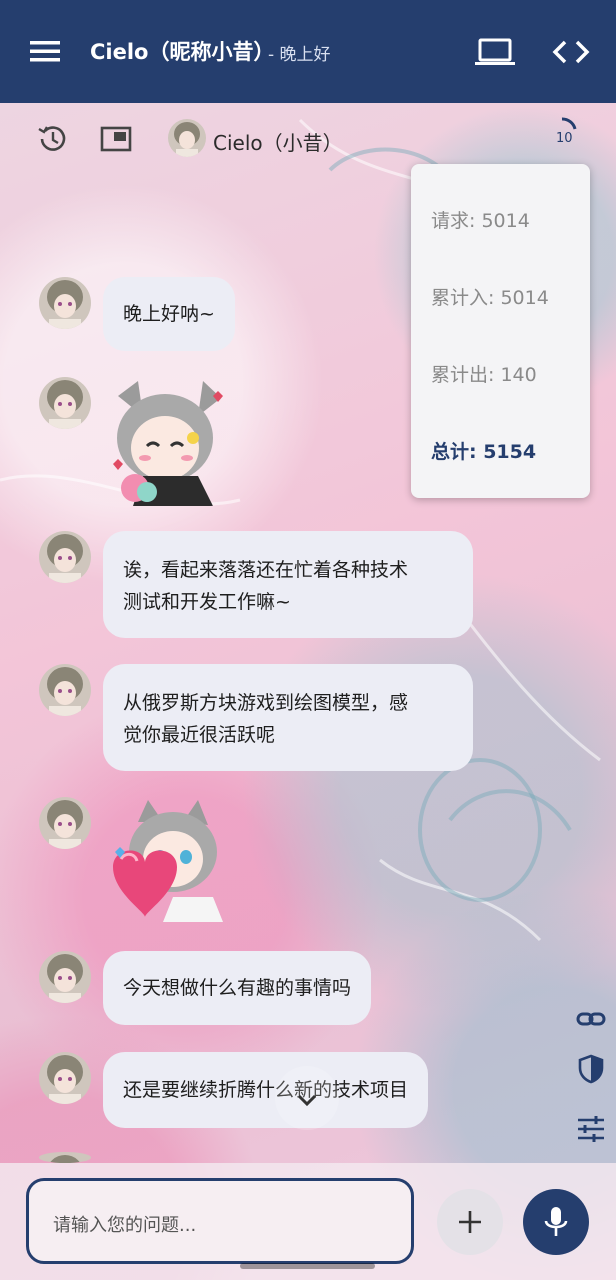 The height and width of the screenshot is (1280, 616). What do you see at coordinates (182, 52) in the screenshot?
I see `chat-title: Cielo（昵称小昔）` at bounding box center [182, 52].